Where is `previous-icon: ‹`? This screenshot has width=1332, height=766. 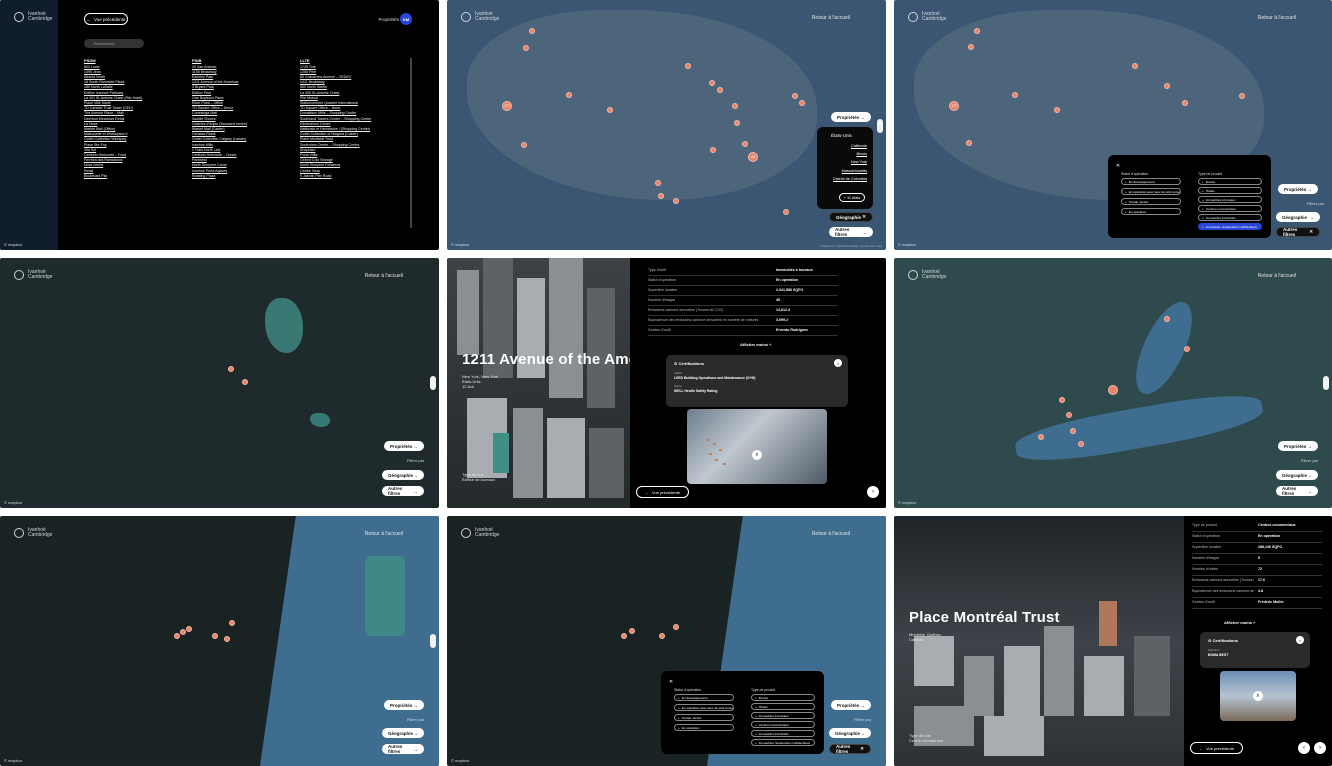
previous-icon: ‹ is located at coordinates (1304, 748).